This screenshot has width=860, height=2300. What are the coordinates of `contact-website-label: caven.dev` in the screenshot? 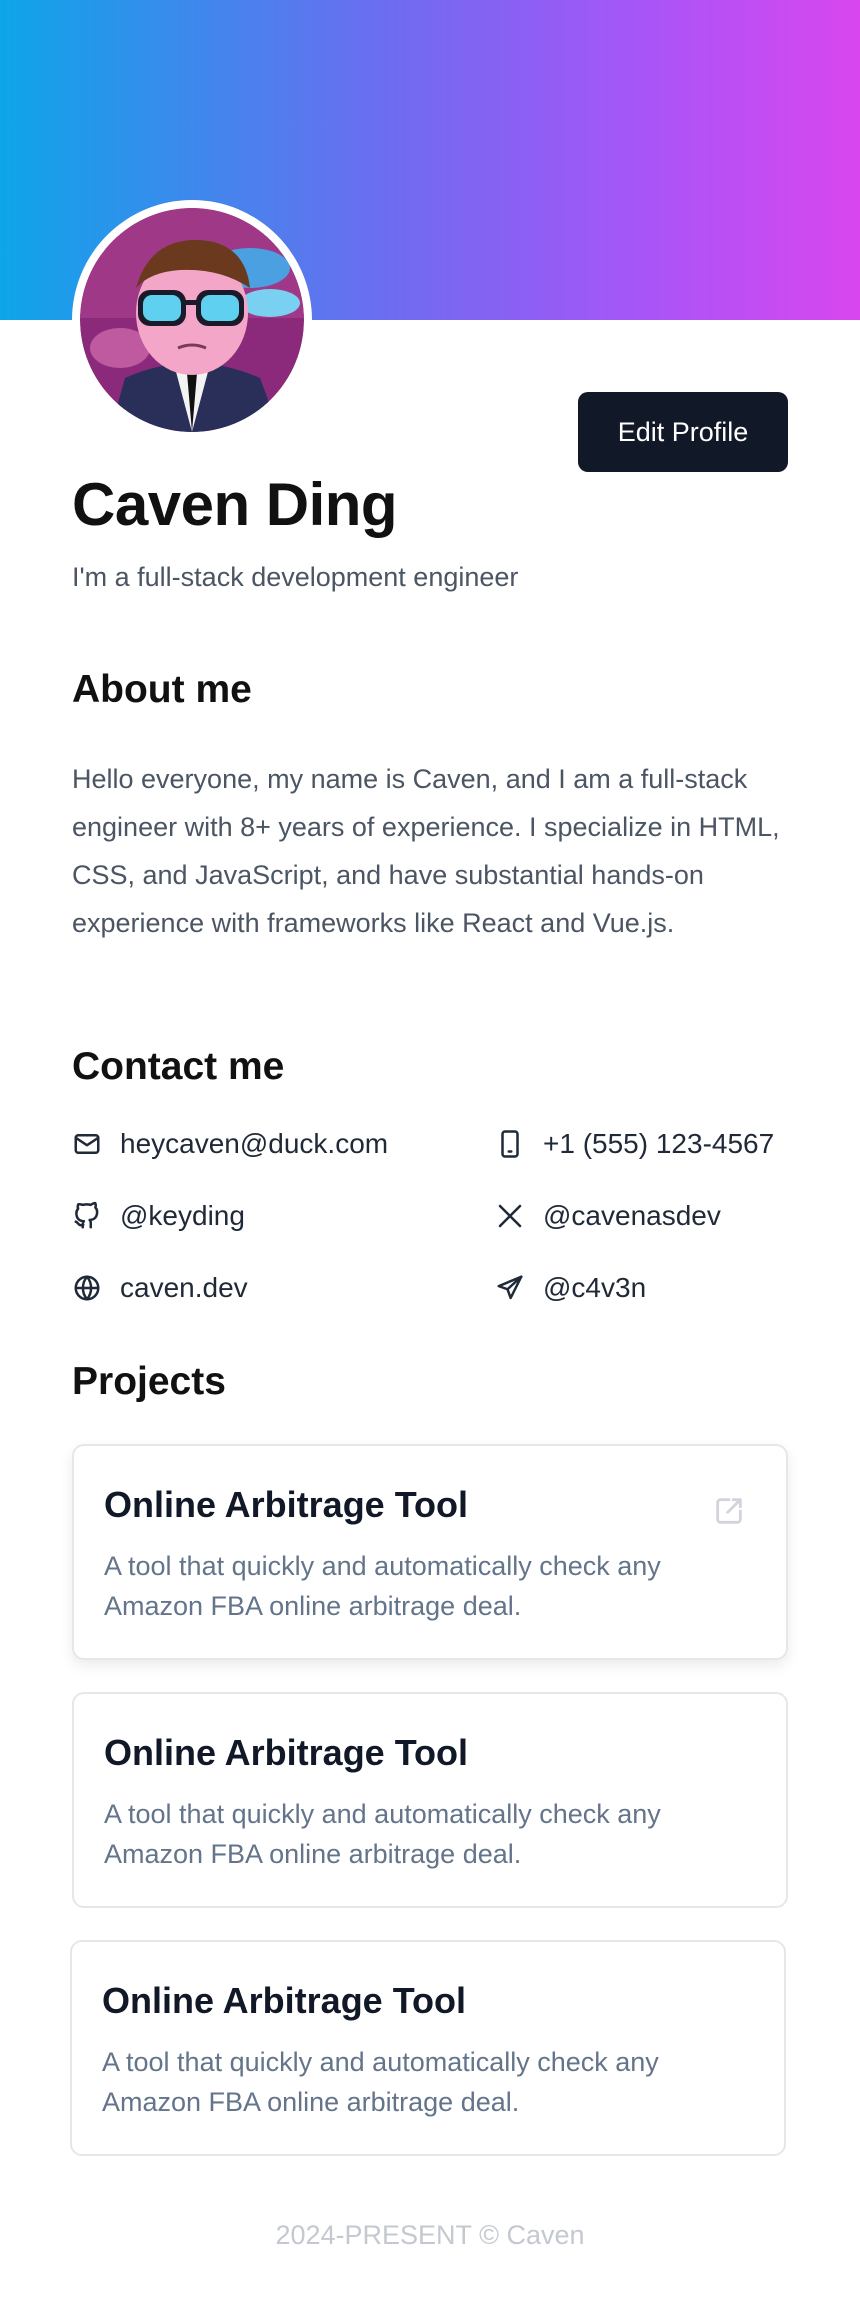 It's located at (184, 1287).